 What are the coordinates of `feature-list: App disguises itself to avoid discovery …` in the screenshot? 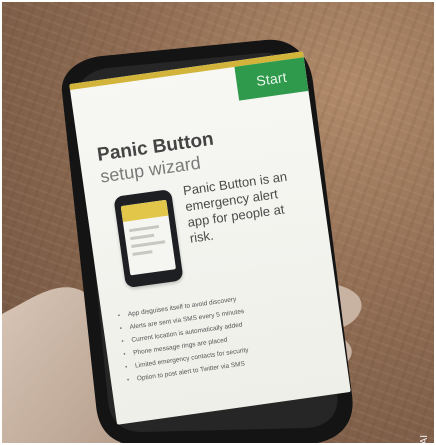 It's located at (226, 333).